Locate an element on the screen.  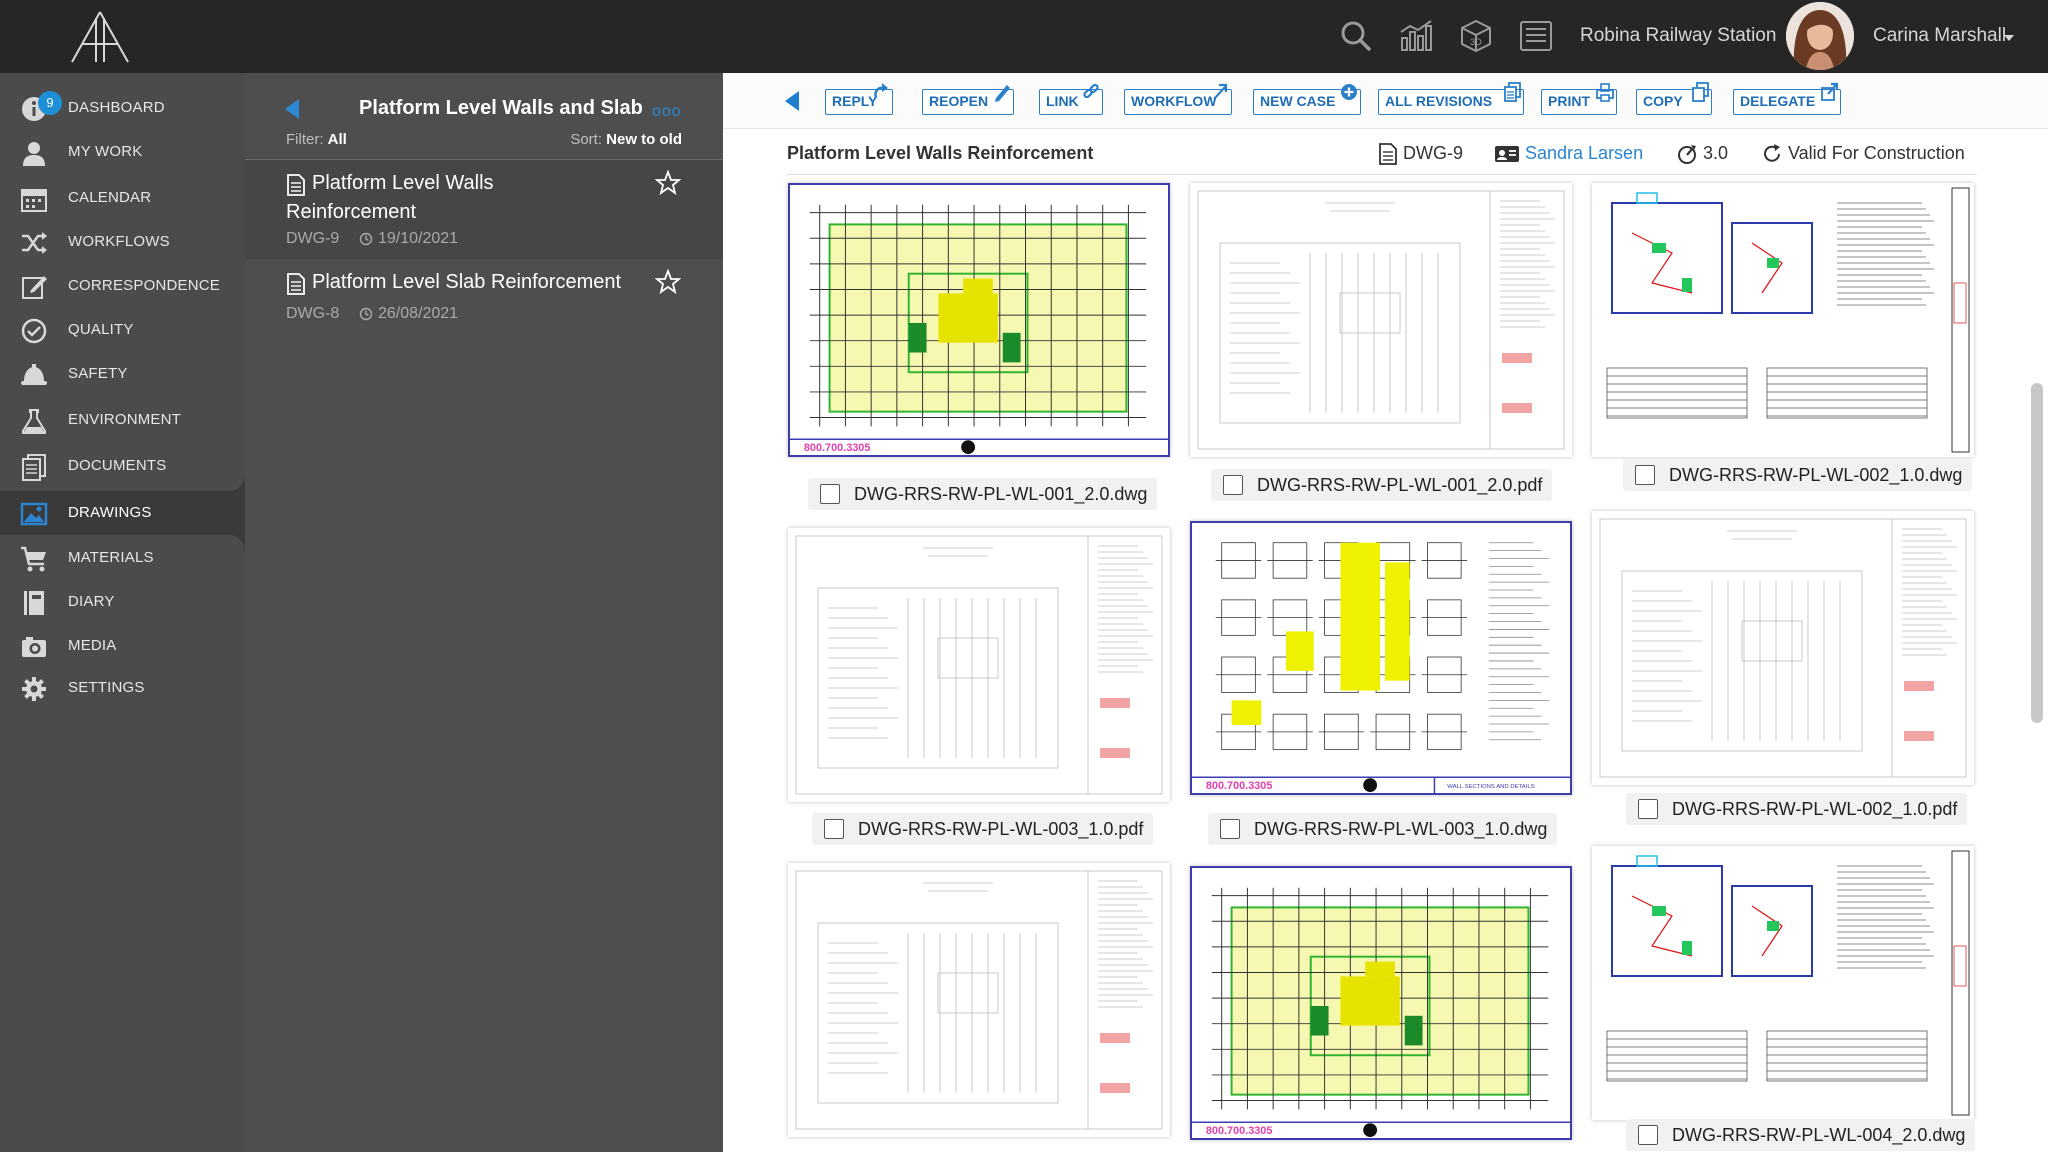
file-name: DWG-RRS-RW-PL-WL-001_2.0.pdf is located at coordinates (1400, 484).